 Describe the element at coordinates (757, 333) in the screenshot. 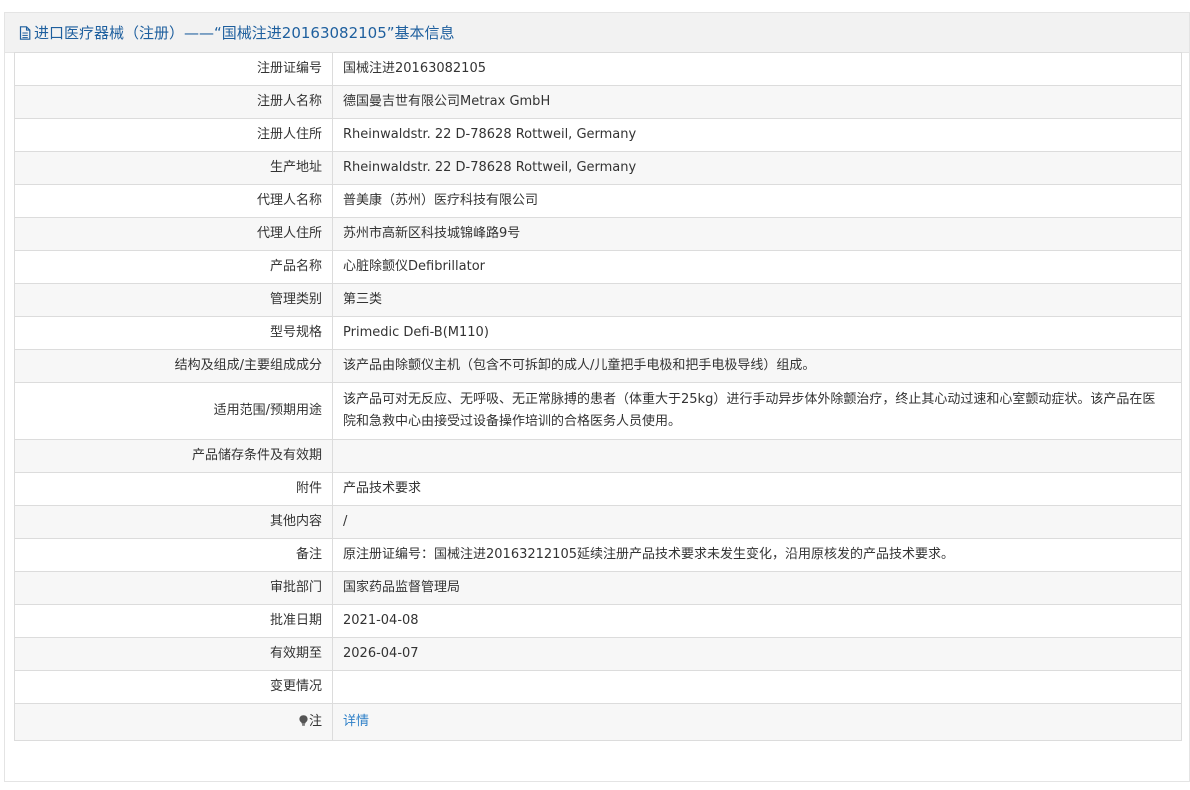

I see `row-value: Primedic Defi-B(M110)` at that location.